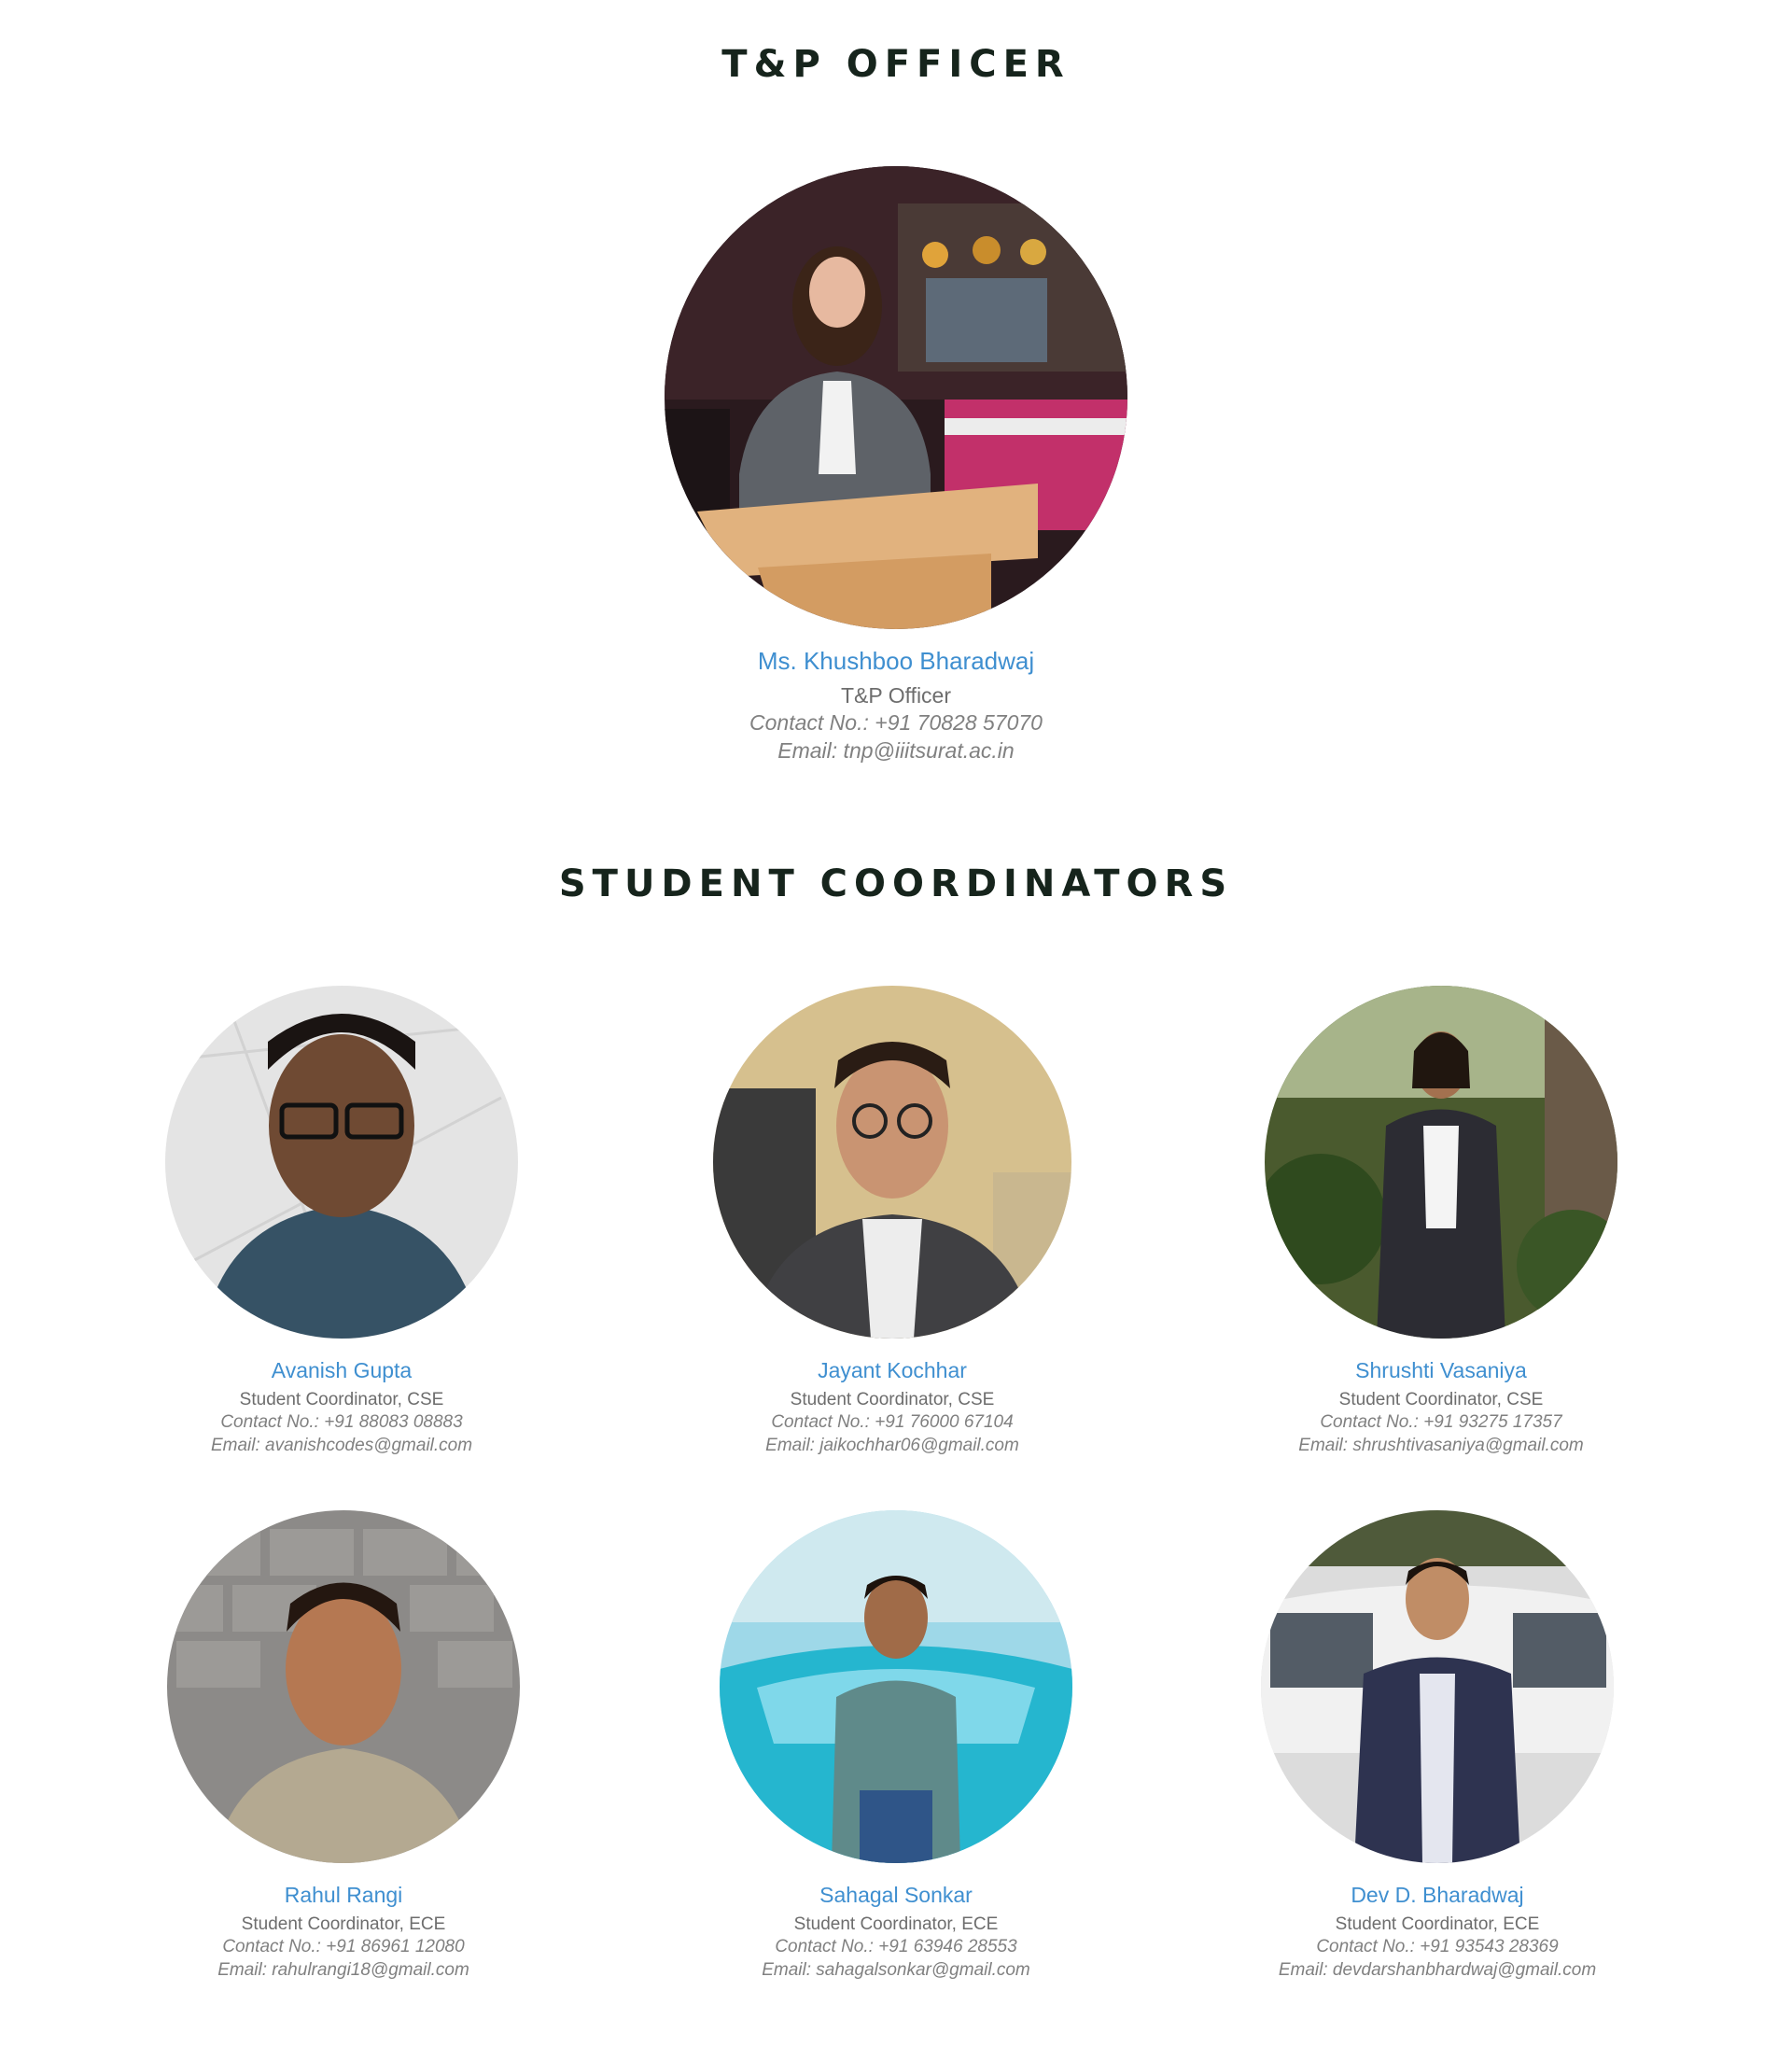 The width and height of the screenshot is (1792, 2047). I want to click on officer-section-title: T&P OFFICER, so click(896, 64).